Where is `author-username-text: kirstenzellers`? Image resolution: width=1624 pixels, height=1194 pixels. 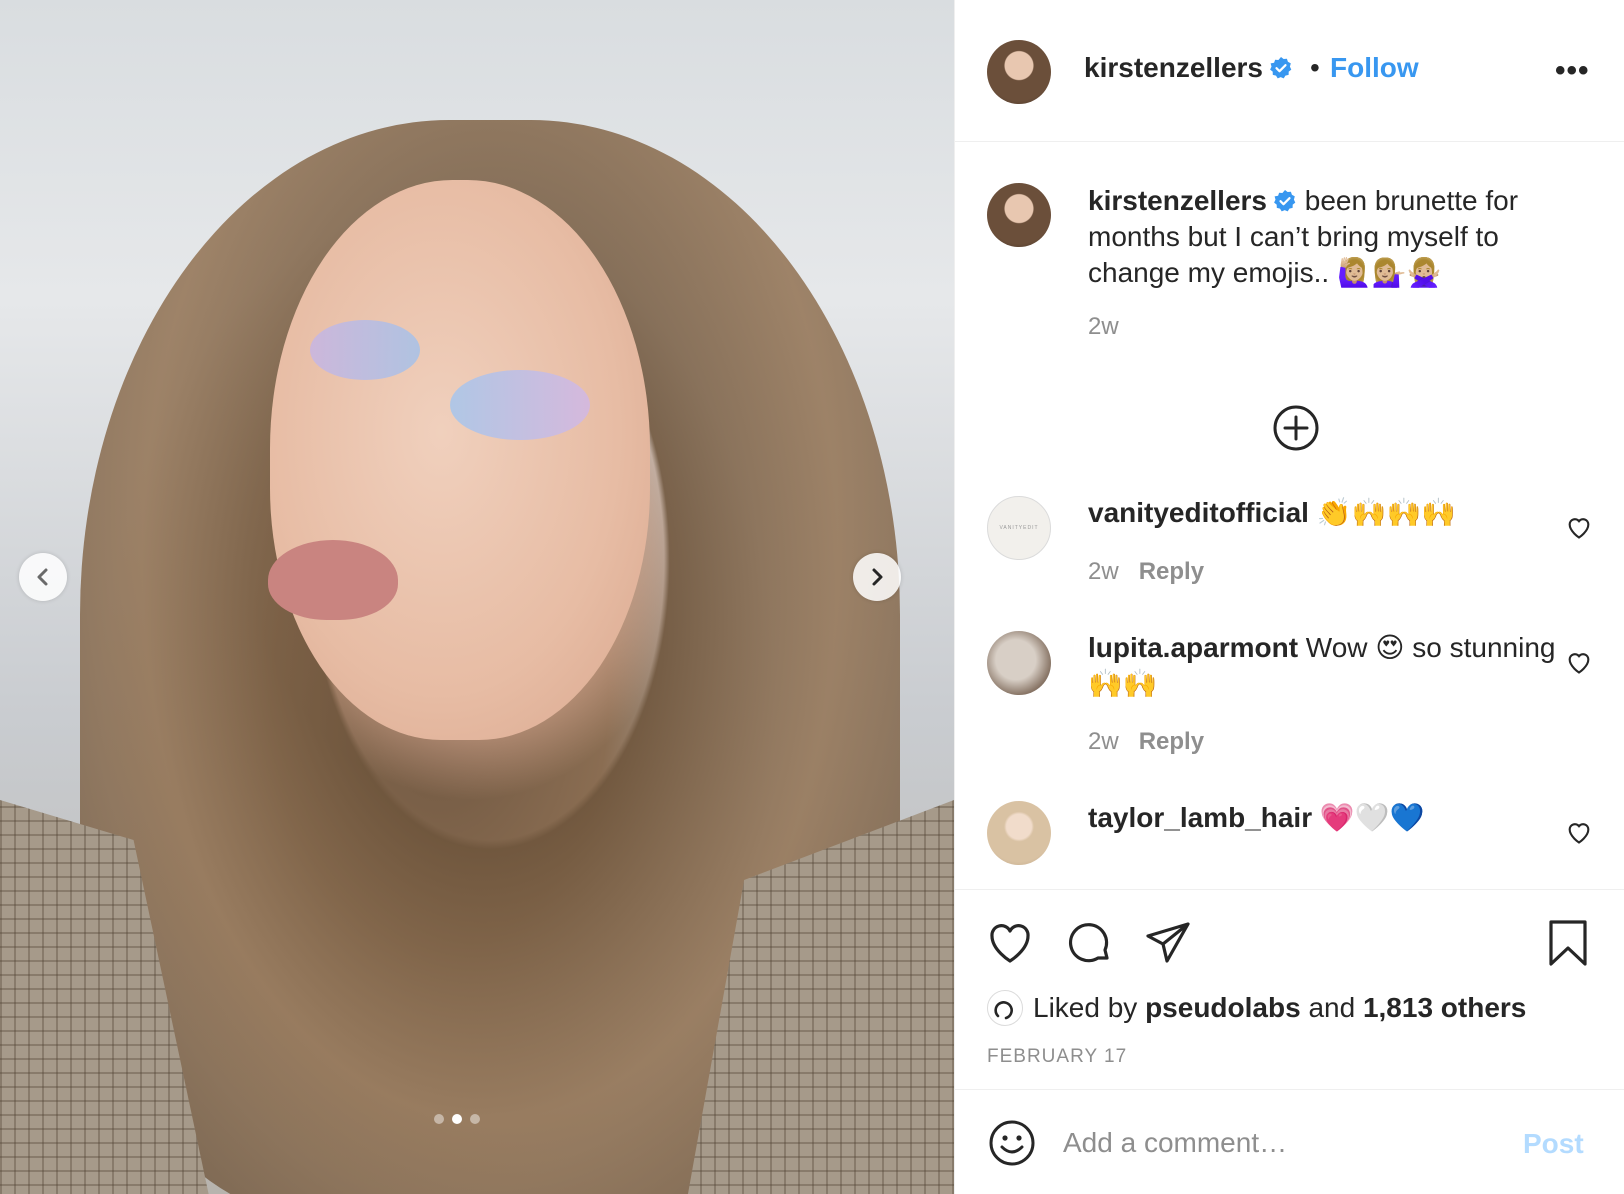 author-username-text: kirstenzellers is located at coordinates (1173, 67).